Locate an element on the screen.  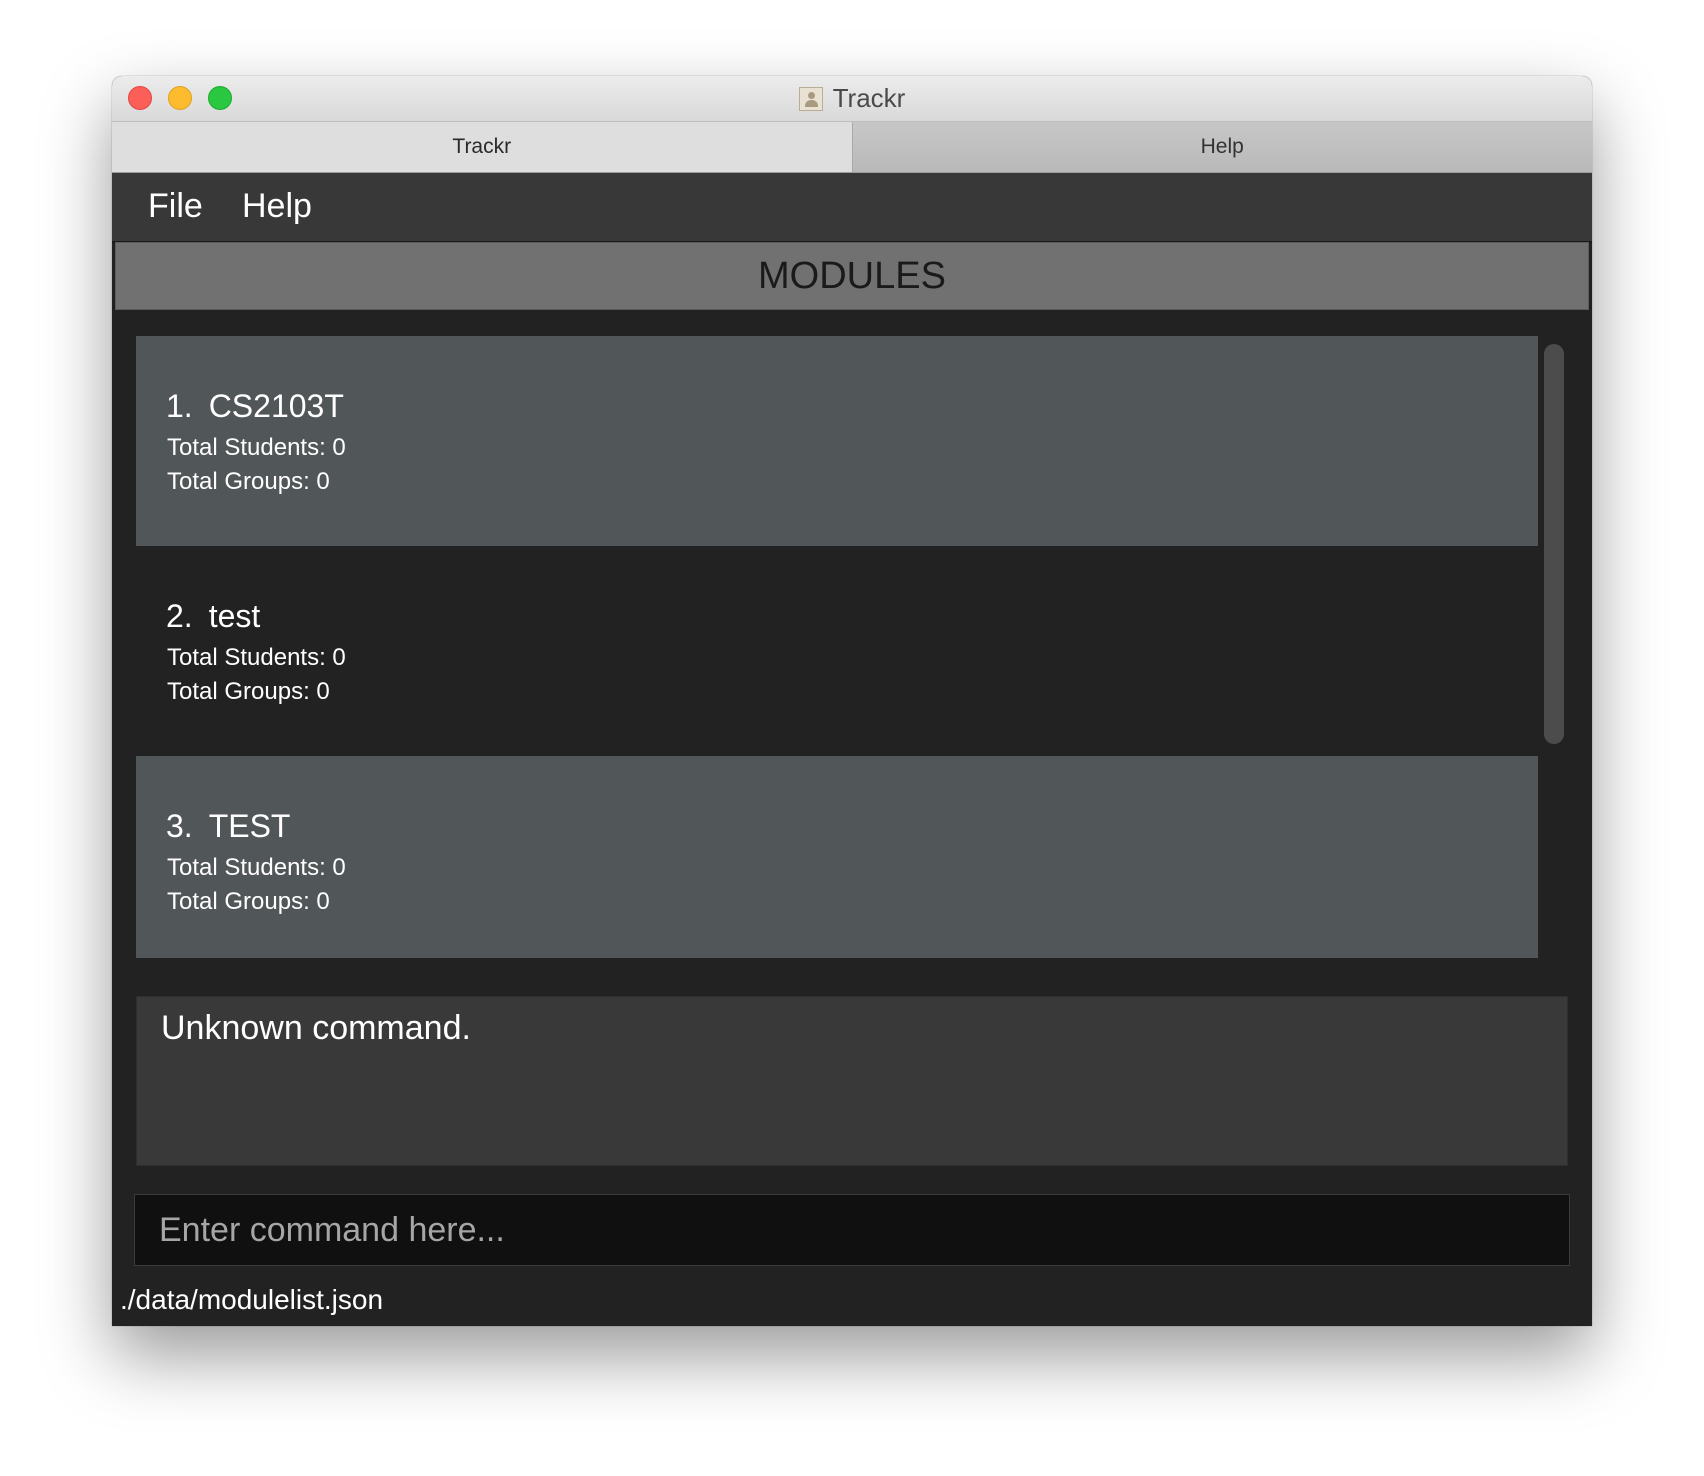
tab-help: Help is located at coordinates (1222, 147).